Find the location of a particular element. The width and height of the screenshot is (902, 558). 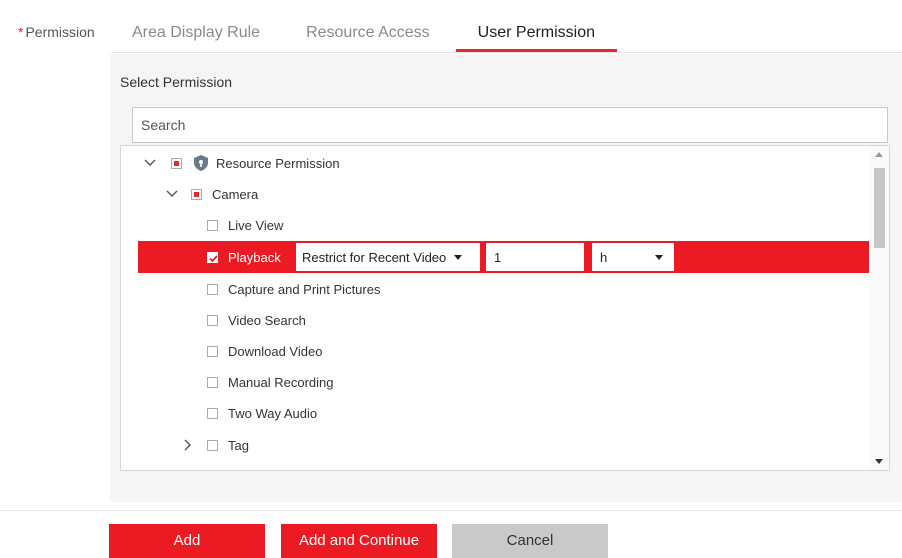

scroll-up-icon is located at coordinates (879, 154).